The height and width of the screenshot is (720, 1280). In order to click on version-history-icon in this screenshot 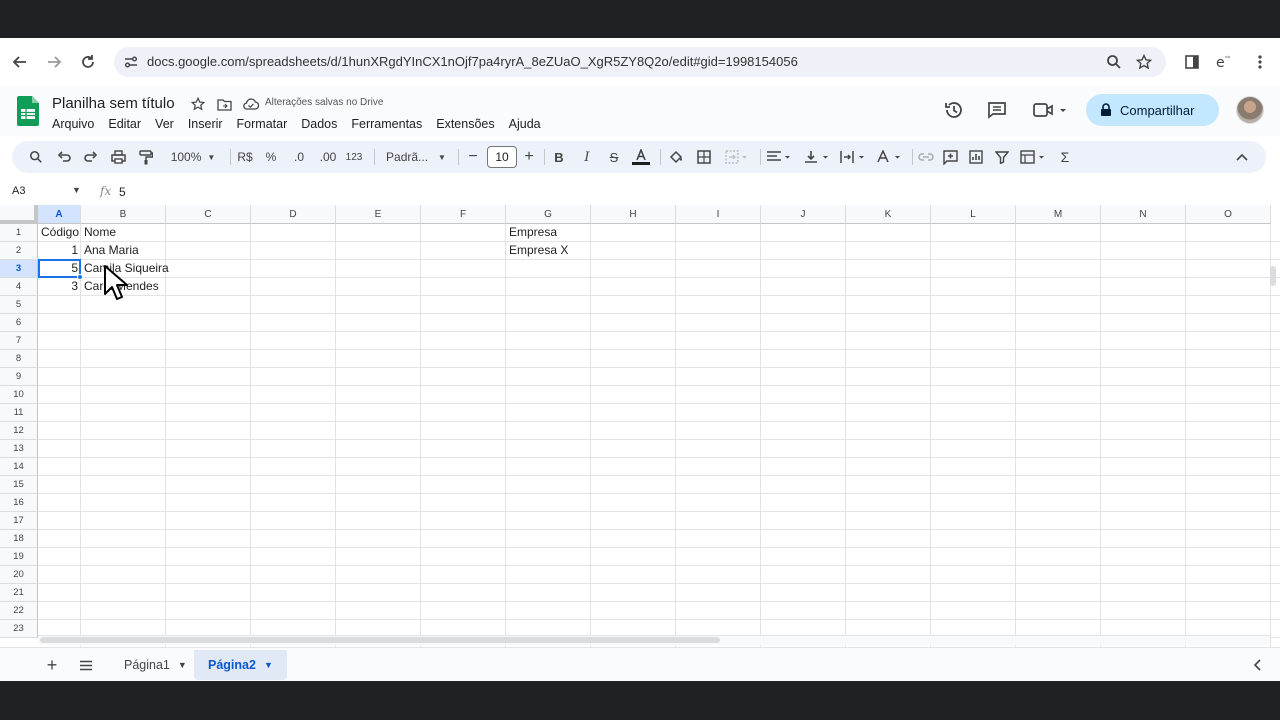, I will do `click(954, 110)`.